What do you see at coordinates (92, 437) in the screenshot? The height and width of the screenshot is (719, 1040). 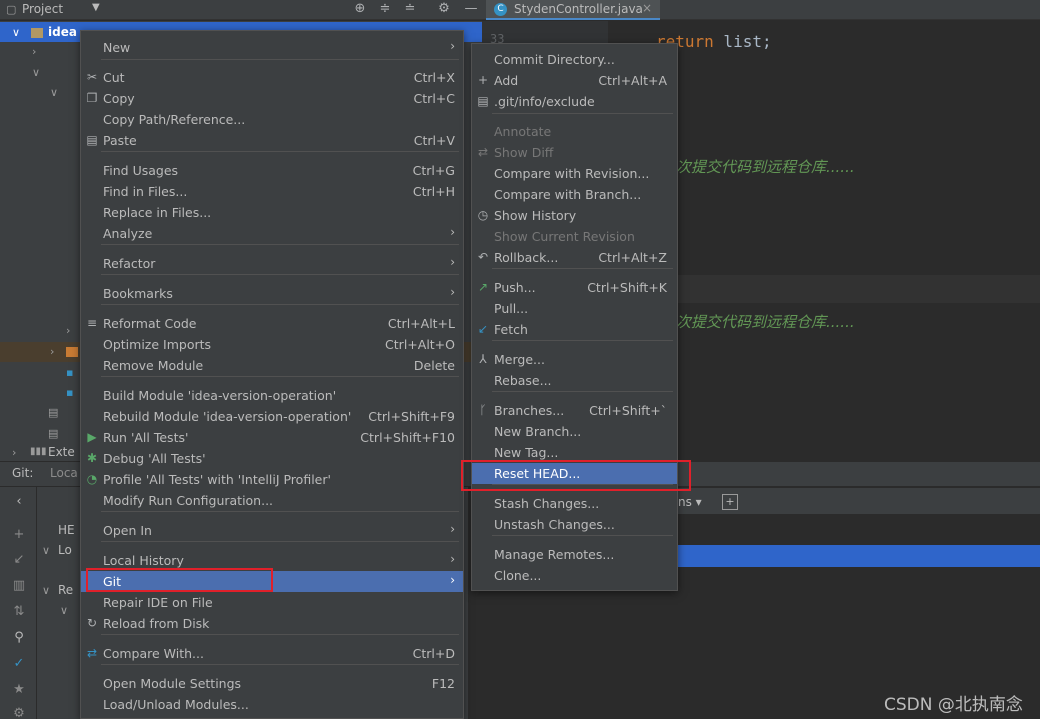 I see `run-icon: ▶` at bounding box center [92, 437].